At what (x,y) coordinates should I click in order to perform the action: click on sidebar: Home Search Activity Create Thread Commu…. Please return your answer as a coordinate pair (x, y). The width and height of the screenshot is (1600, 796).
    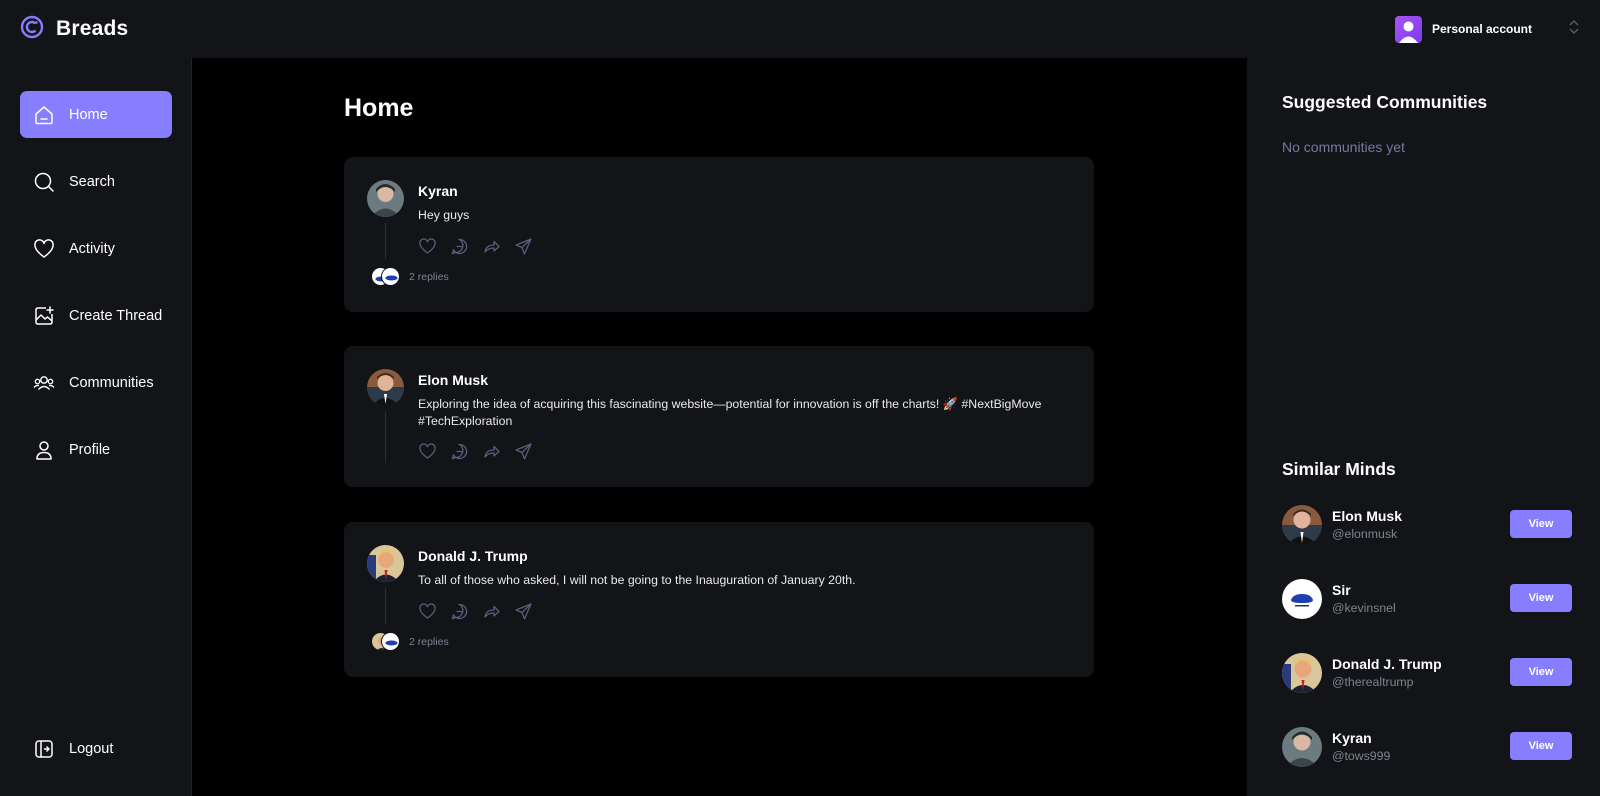
    Looking at the image, I should click on (96, 427).